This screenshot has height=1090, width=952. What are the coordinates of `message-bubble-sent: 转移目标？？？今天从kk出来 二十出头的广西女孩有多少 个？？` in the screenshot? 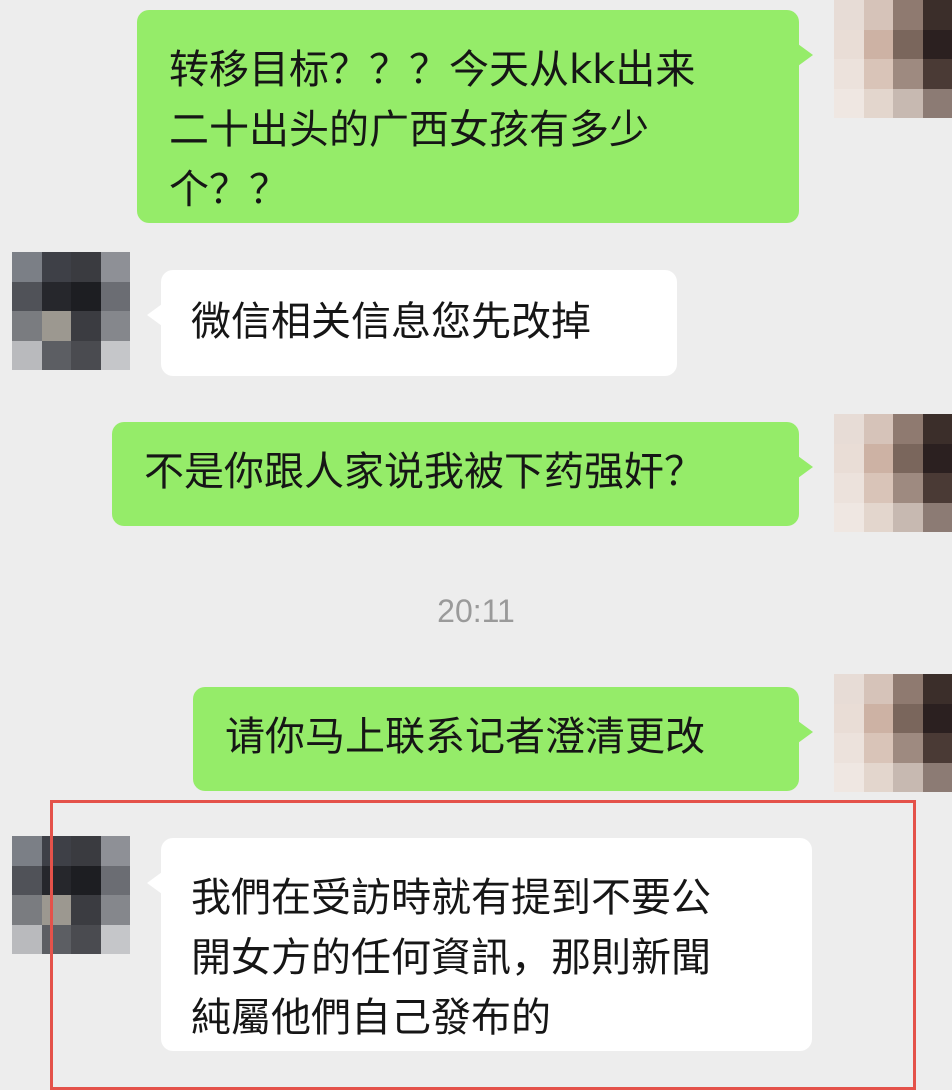 It's located at (475, 116).